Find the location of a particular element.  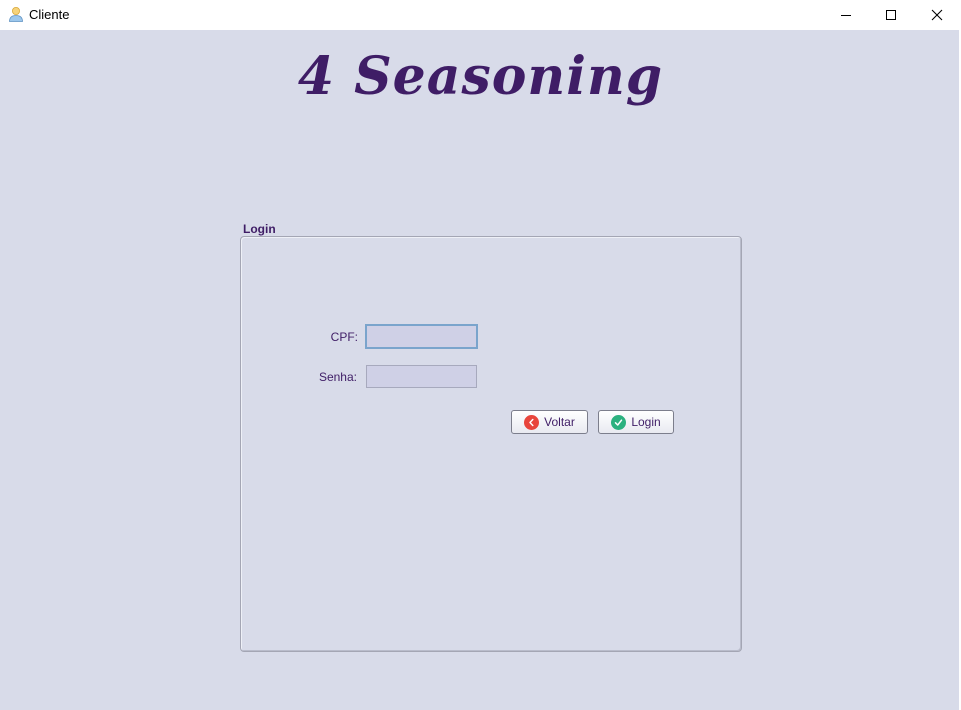

close-icon is located at coordinates (937, 15).